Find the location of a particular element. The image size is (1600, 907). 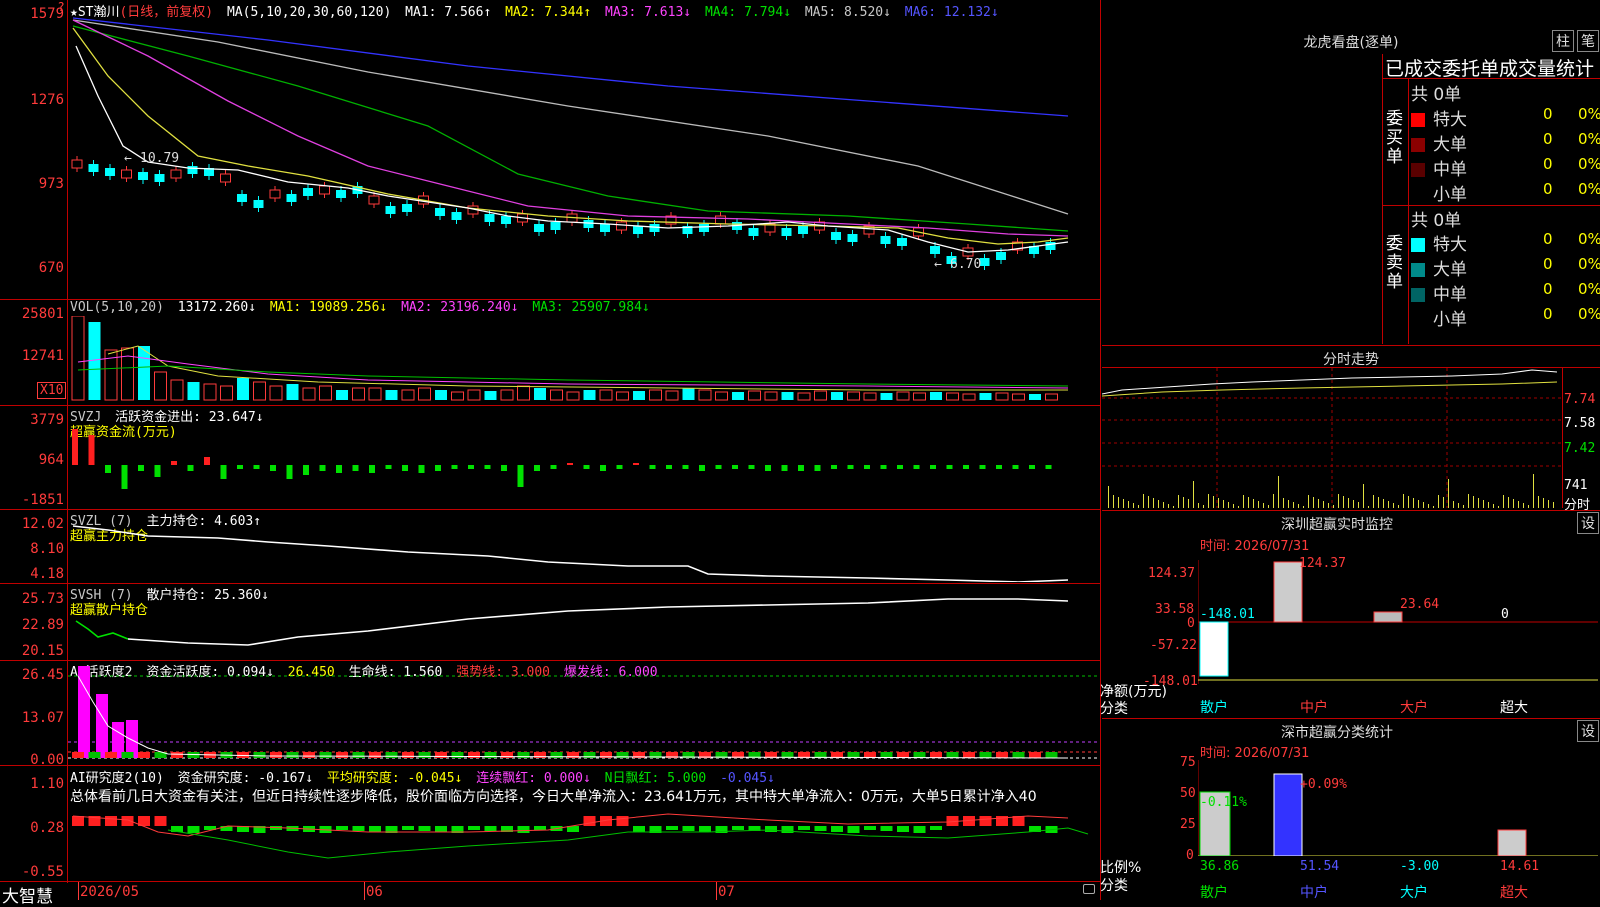

tick-view-button: 笔 is located at coordinates (1588, 41).